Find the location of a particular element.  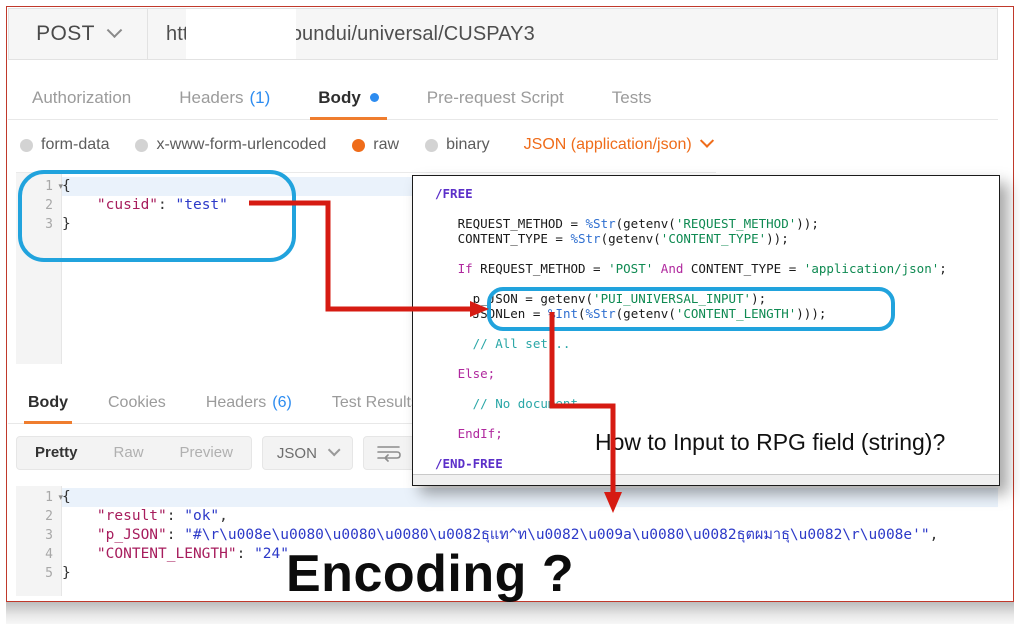

tab-label: Test Results is located at coordinates (375, 402).